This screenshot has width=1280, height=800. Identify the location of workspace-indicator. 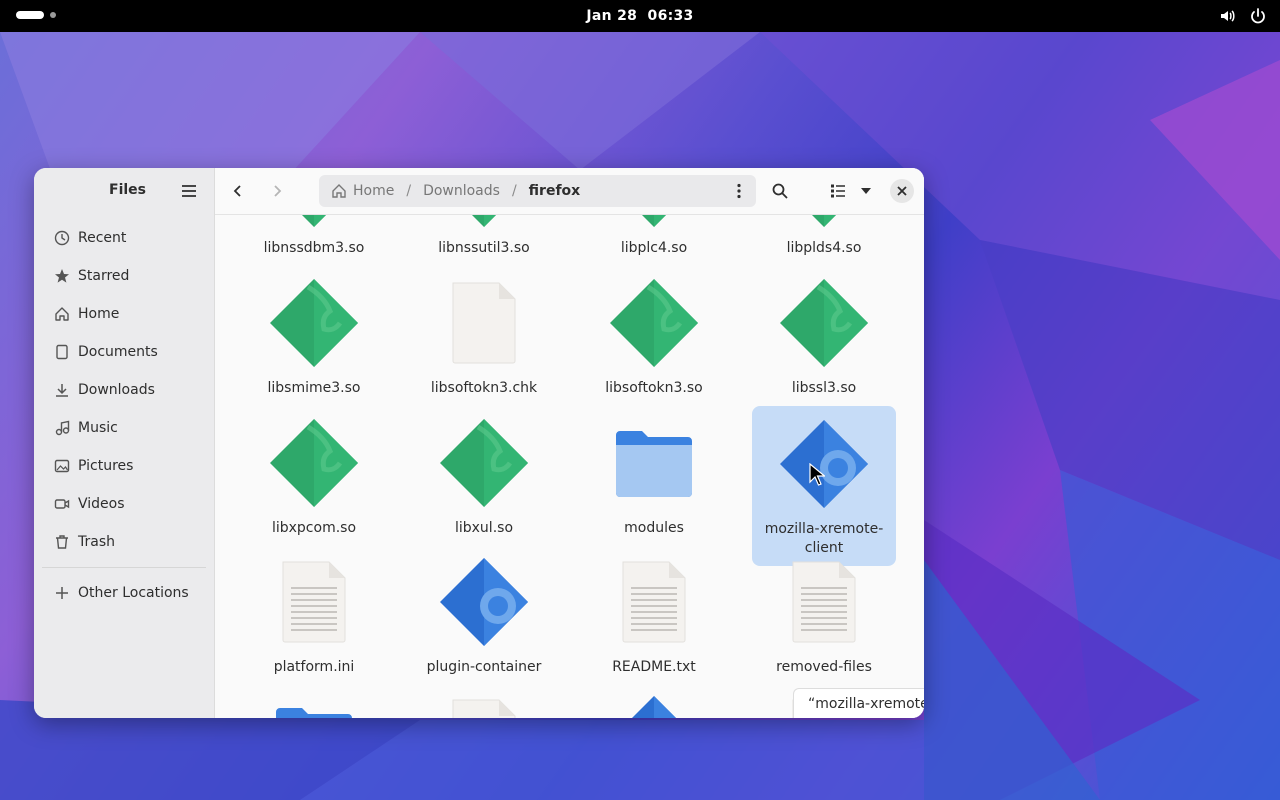
(53, 15).